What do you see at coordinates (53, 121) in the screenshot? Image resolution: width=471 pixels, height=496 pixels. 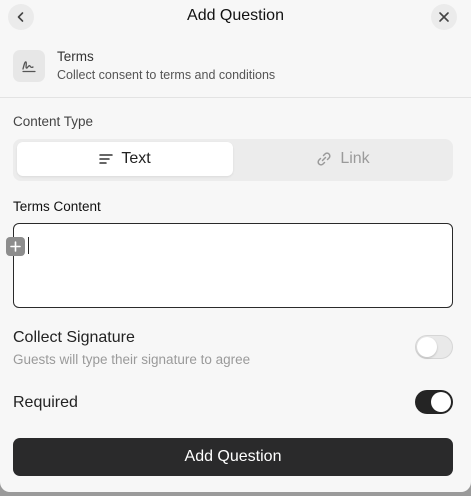 I see `content-type-label: Content Type` at bounding box center [53, 121].